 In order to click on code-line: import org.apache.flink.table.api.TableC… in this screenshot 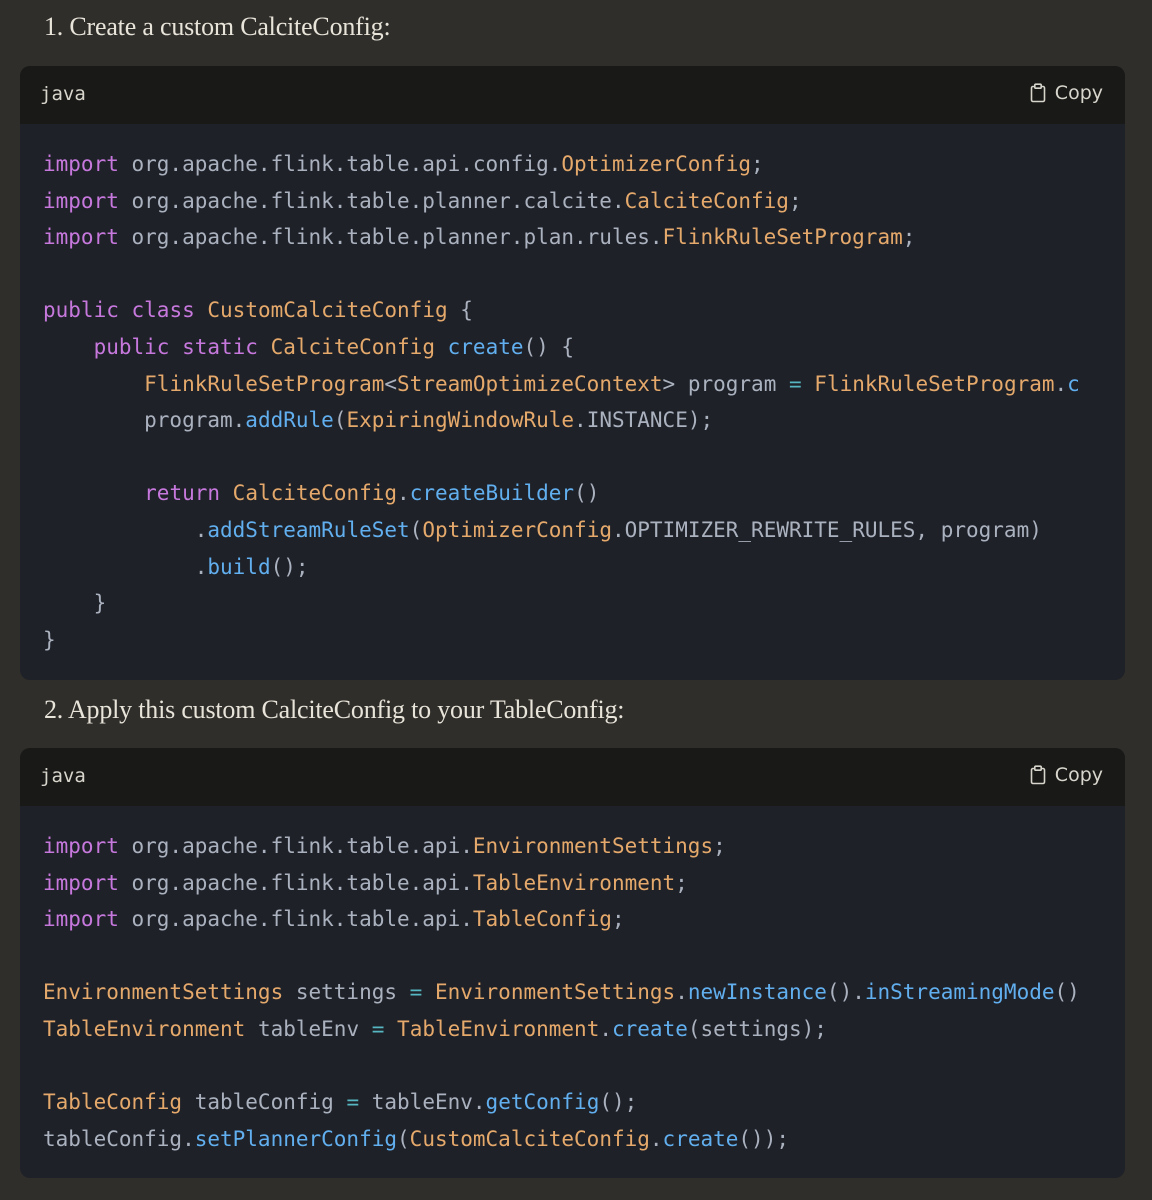, I will do `click(561, 919)`.